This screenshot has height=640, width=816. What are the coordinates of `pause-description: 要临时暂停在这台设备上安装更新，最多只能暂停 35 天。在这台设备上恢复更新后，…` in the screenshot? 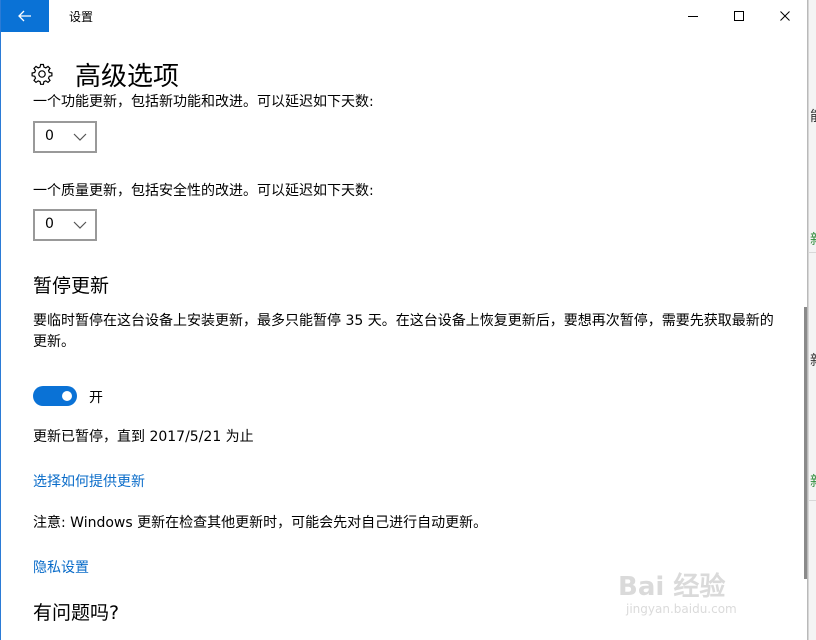 It's located at (403, 331).